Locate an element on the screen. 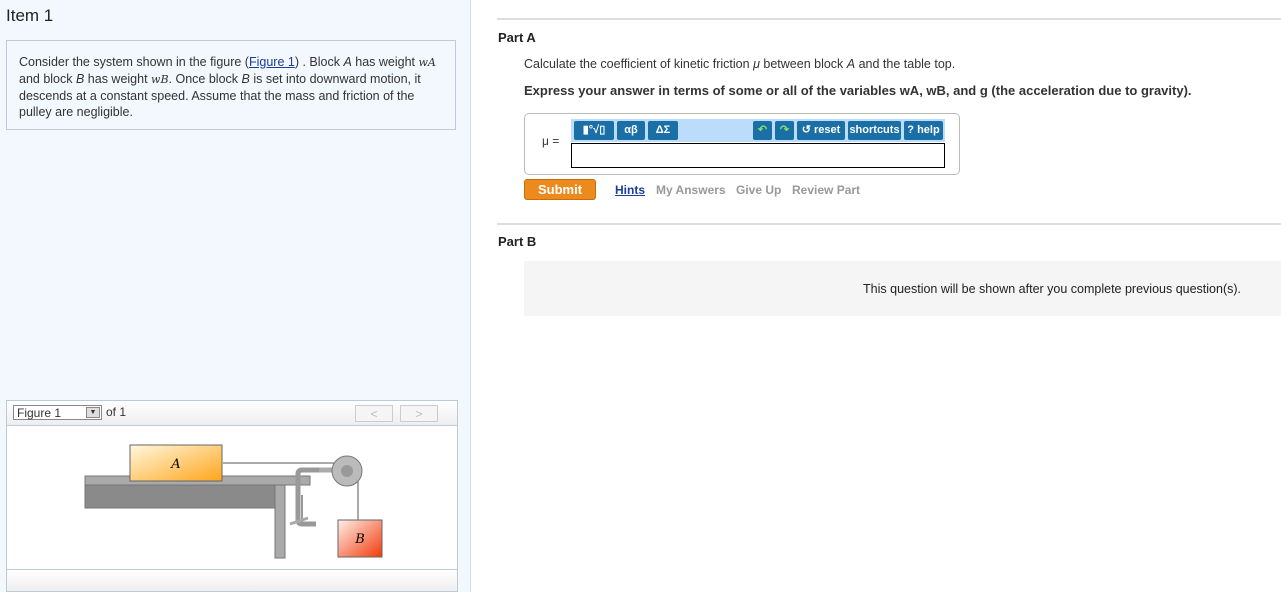  figure-count: of 1 is located at coordinates (116, 412).